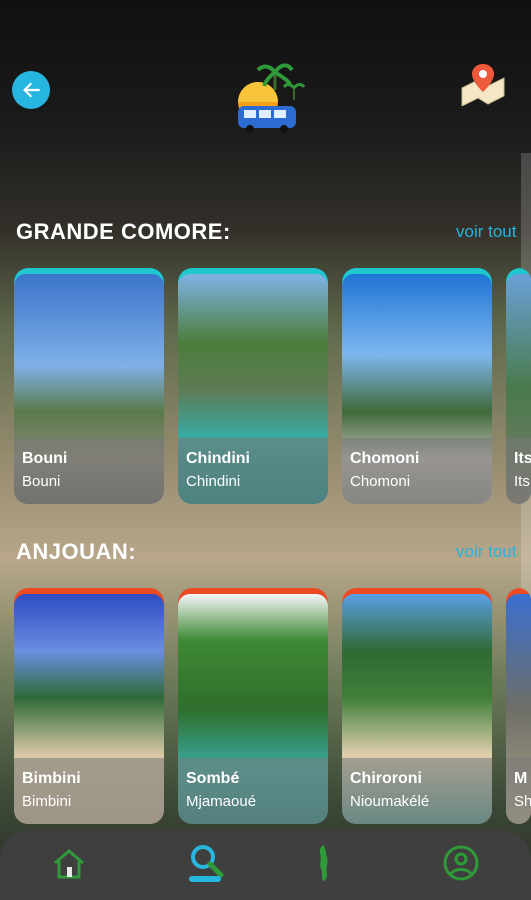 Image resolution: width=531 pixels, height=900 pixels. I want to click on section-title-grande-comore: GRANDE COMORE:, so click(123, 231).